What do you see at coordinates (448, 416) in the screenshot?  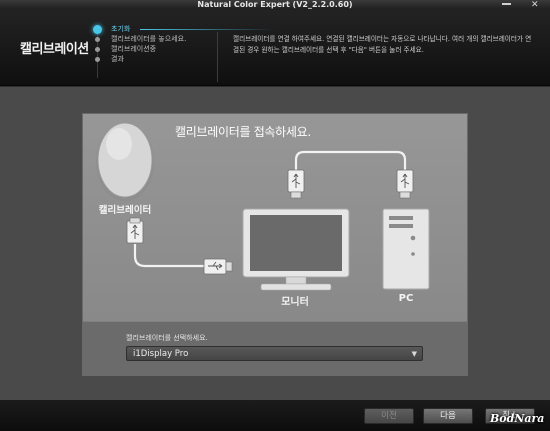 I see `next-button: 다음` at bounding box center [448, 416].